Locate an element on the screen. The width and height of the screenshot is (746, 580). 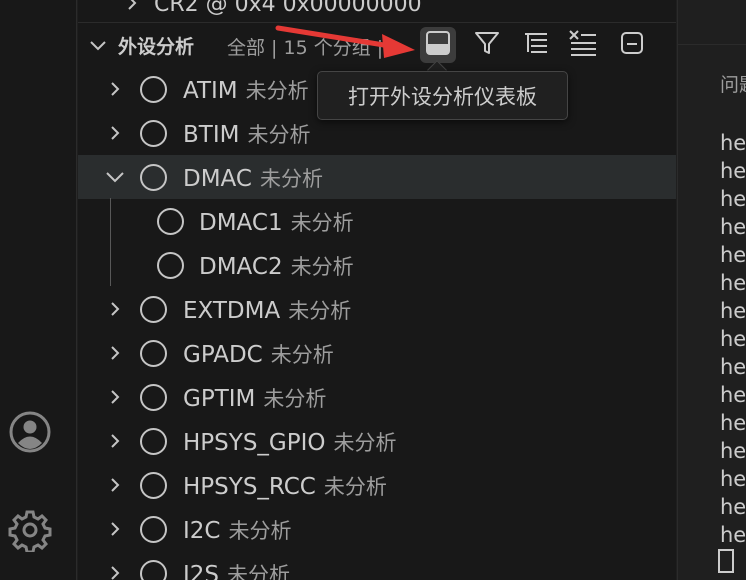
red-arrow-annotation-icon is located at coordinates (345, 41).